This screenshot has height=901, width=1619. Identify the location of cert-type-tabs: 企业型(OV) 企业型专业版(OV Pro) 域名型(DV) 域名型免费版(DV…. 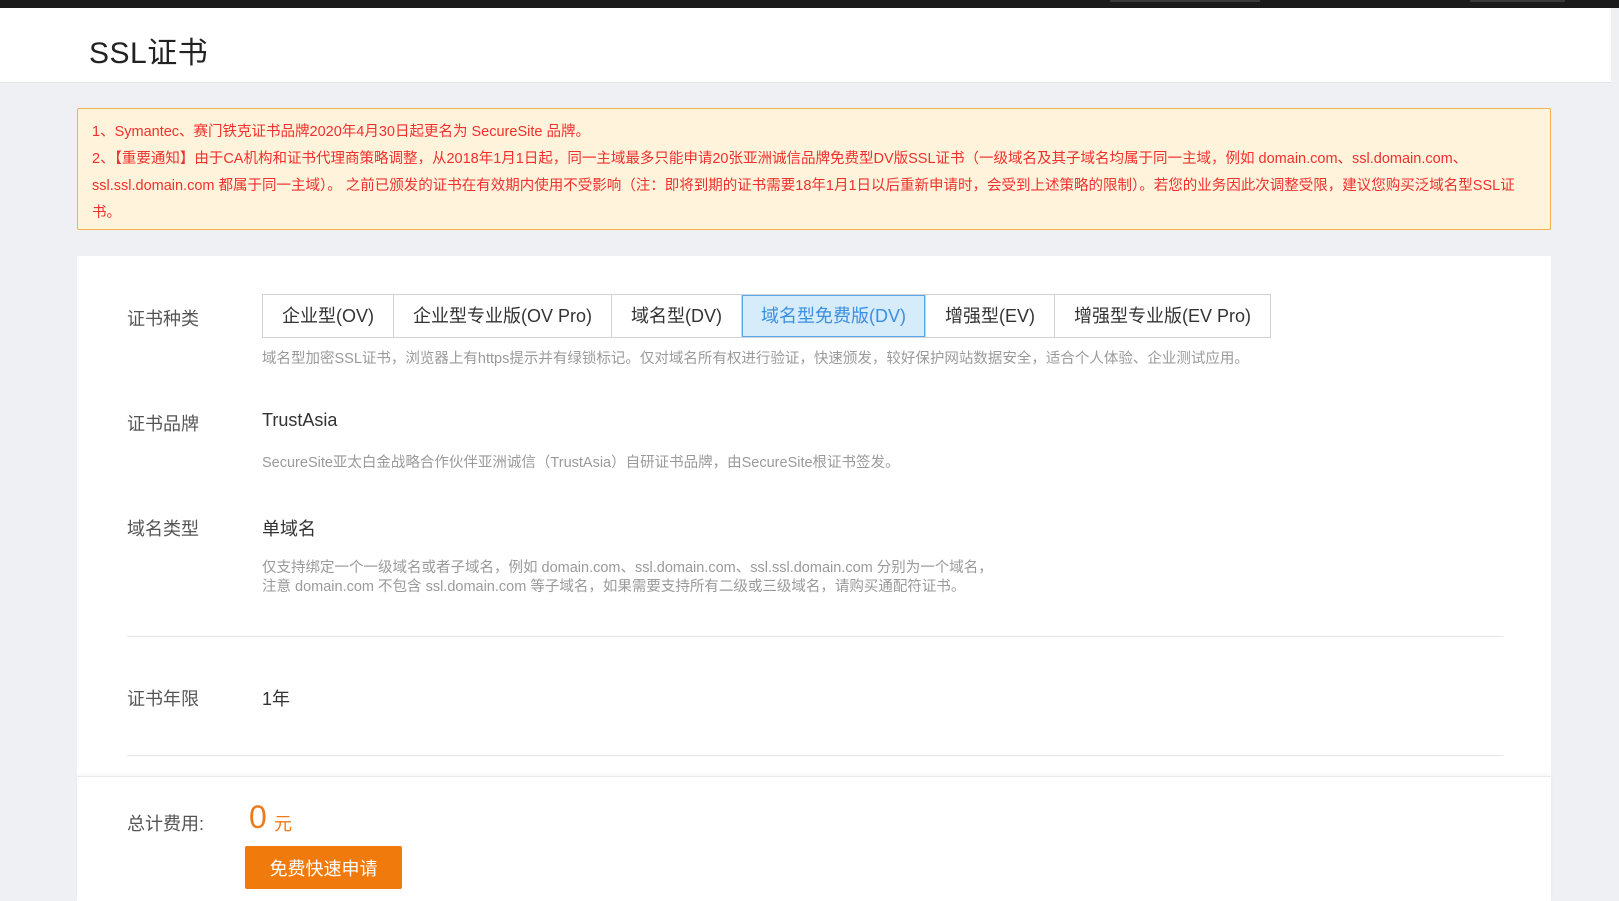
(767, 316).